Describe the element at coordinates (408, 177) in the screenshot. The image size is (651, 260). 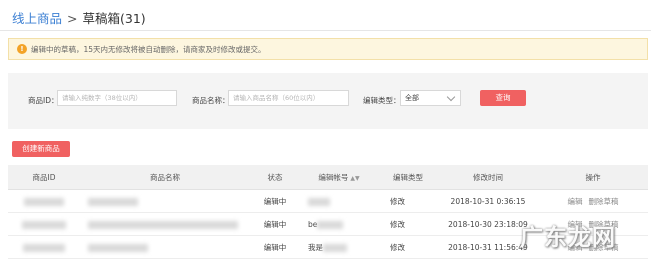
I see `col-header-edit-type: 编辑类型` at that location.